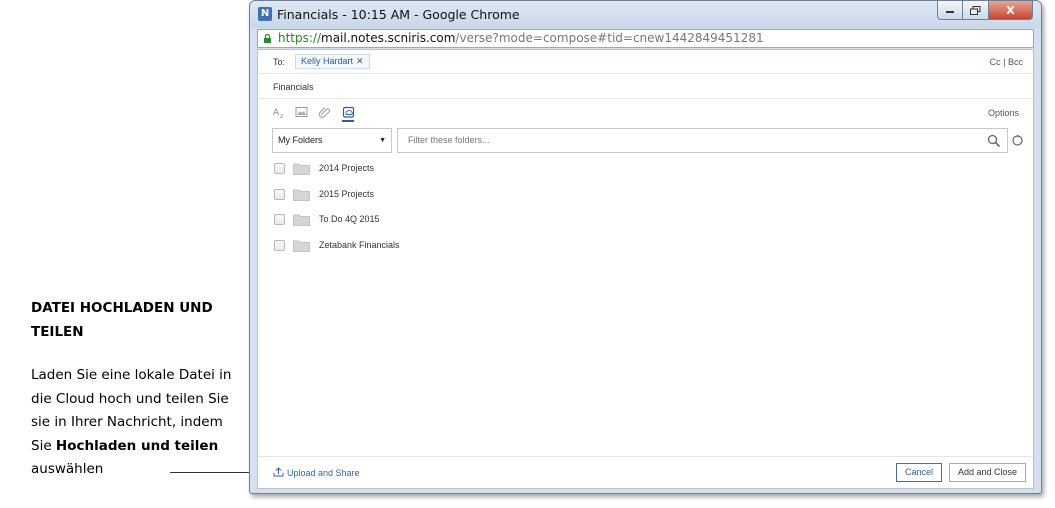 This screenshot has height=508, width=1055. What do you see at coordinates (347, 193) in the screenshot?
I see `folder-name: 2015 Projects` at bounding box center [347, 193].